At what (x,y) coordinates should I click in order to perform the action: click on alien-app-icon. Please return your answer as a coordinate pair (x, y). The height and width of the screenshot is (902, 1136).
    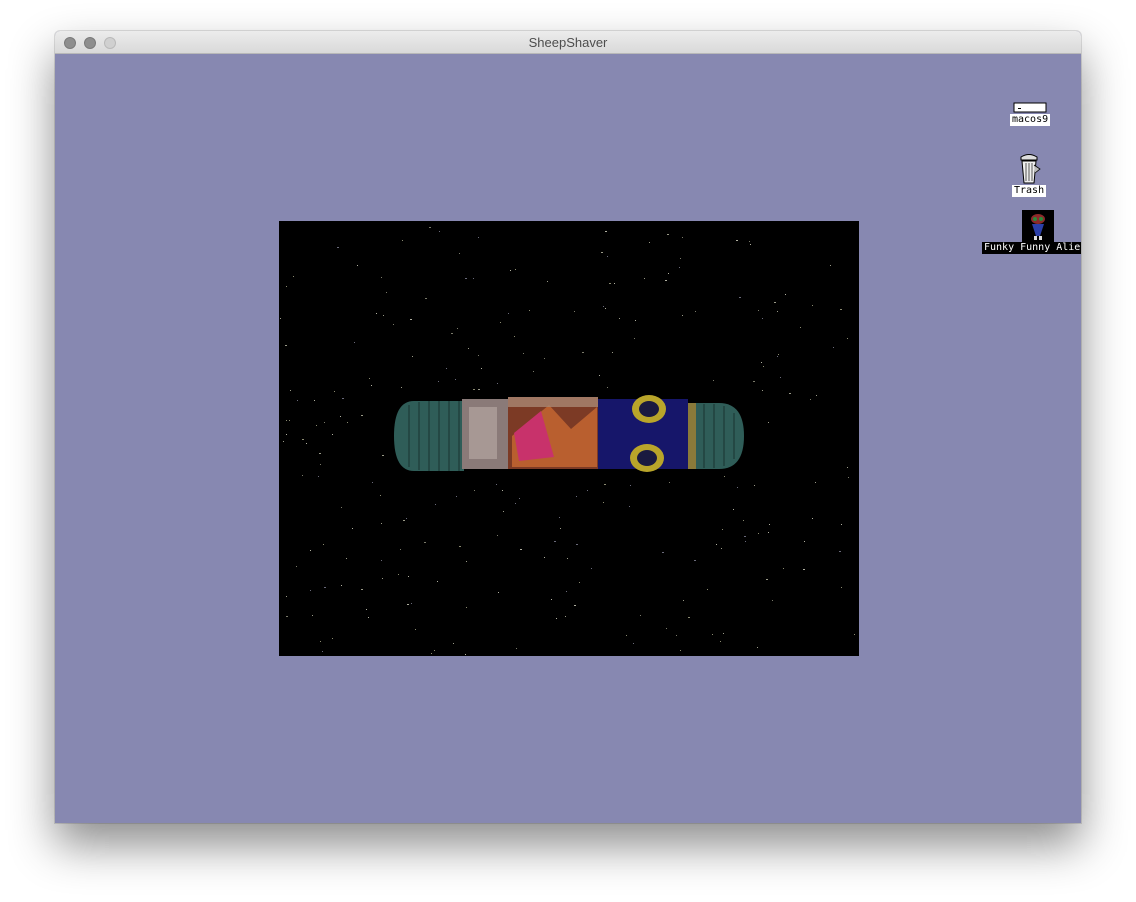
    Looking at the image, I should click on (1038, 226).